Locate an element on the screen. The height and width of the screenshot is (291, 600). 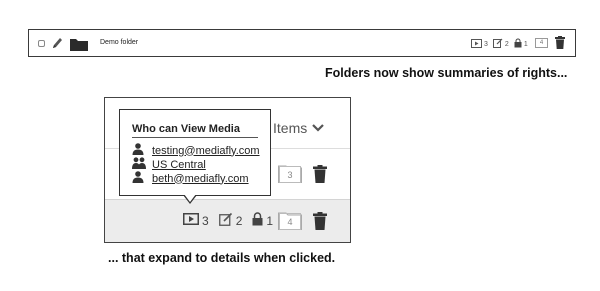
list-item: testing@mediafly.com is located at coordinates (196, 150).